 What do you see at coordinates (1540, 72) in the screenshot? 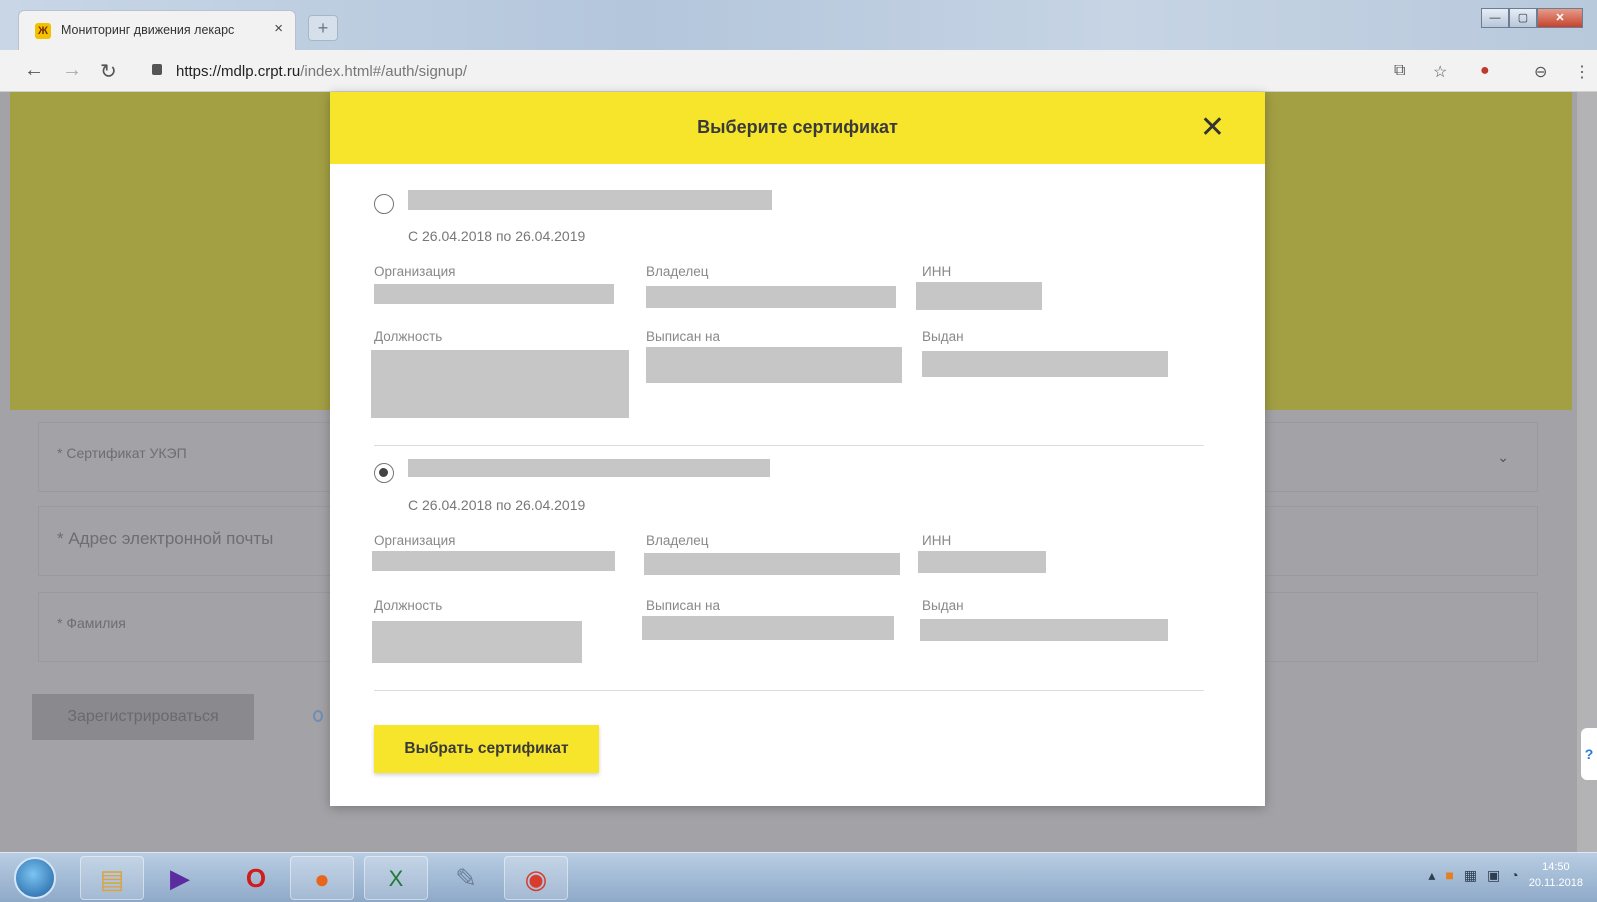
I see `profile-icon: ⊖` at bounding box center [1540, 72].